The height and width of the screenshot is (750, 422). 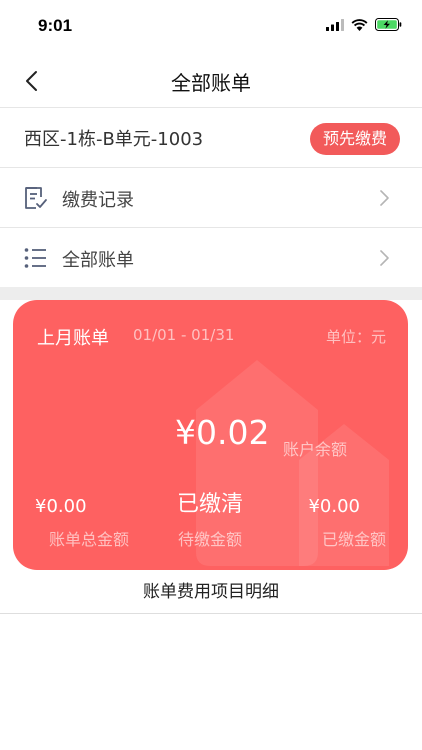 I want to click on status-time: 9:01, so click(x=55, y=25).